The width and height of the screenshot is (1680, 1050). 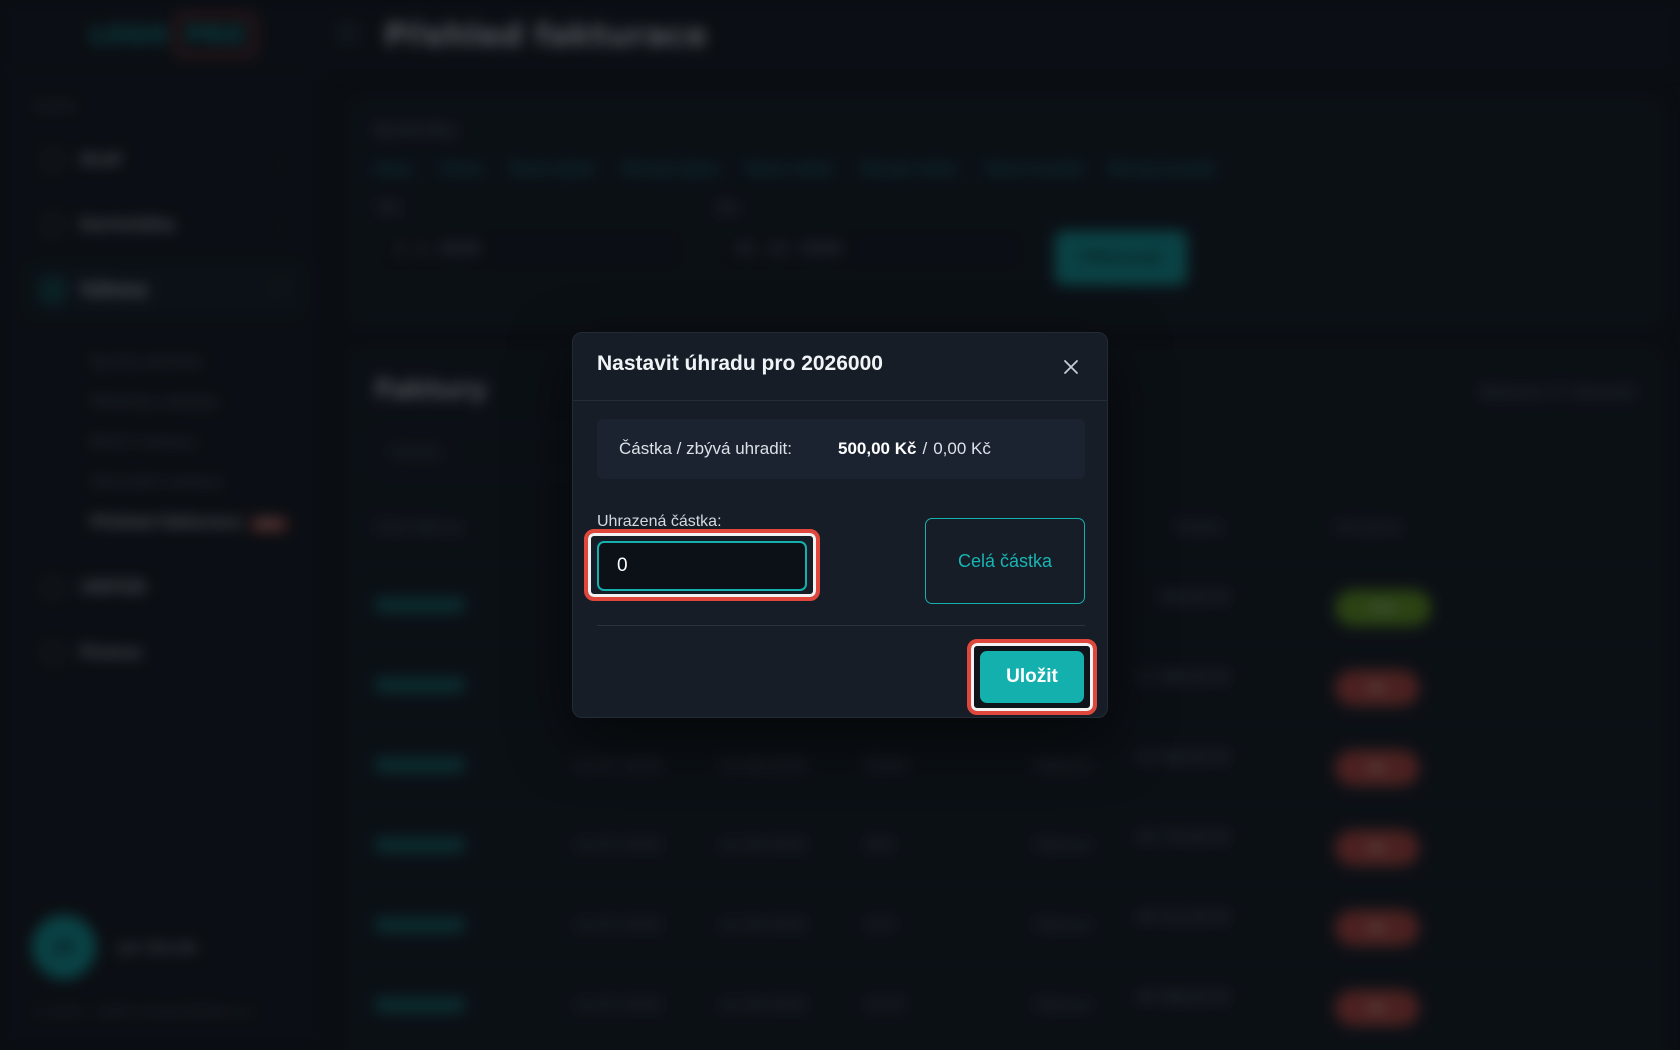 What do you see at coordinates (1005, 561) in the screenshot?
I see `full-amount-button: Celá částka` at bounding box center [1005, 561].